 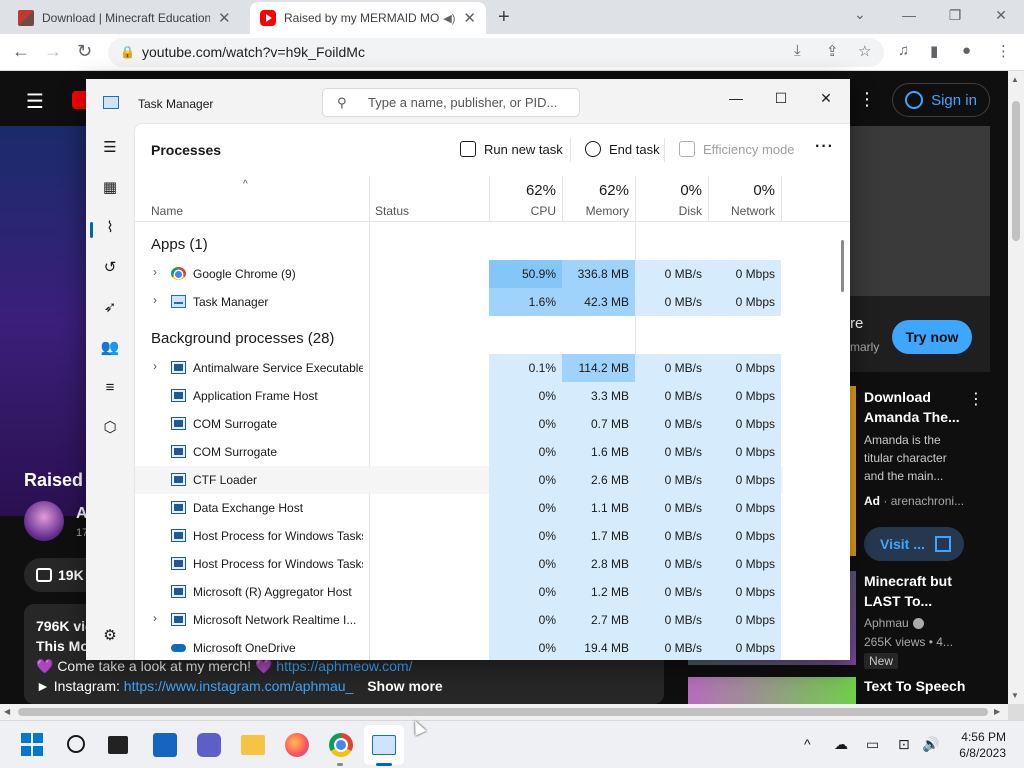 I want to click on column-memory: 62% Memory, so click(x=598, y=199).